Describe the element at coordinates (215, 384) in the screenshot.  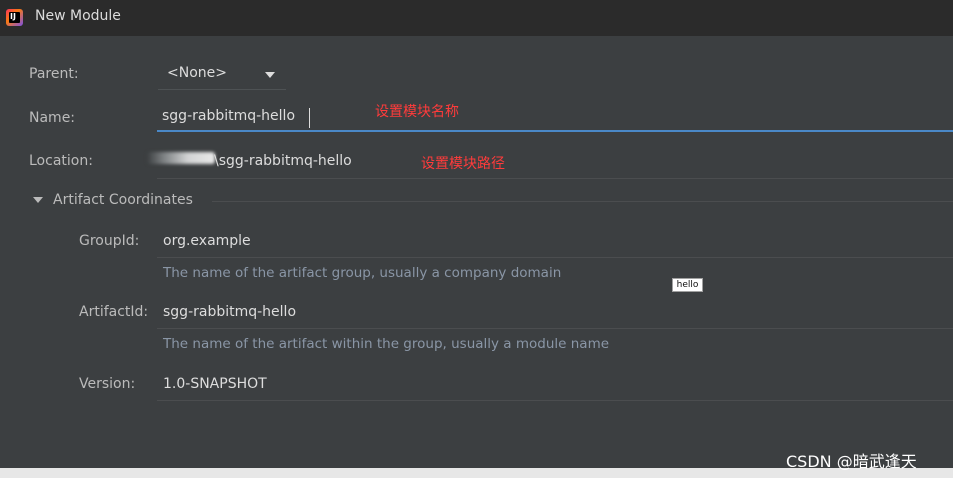
I see `version-input: 1.0-SNAPSHOT` at that location.